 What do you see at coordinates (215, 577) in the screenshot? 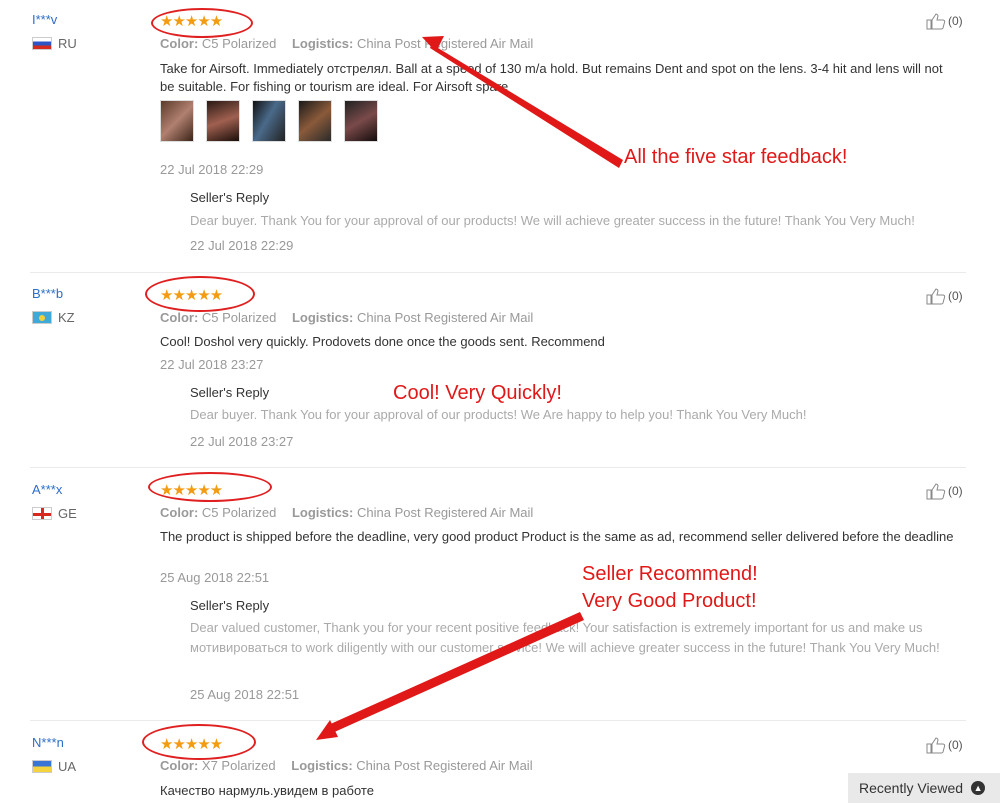
I see `review-date: 25 Aug 2018 22:51` at bounding box center [215, 577].